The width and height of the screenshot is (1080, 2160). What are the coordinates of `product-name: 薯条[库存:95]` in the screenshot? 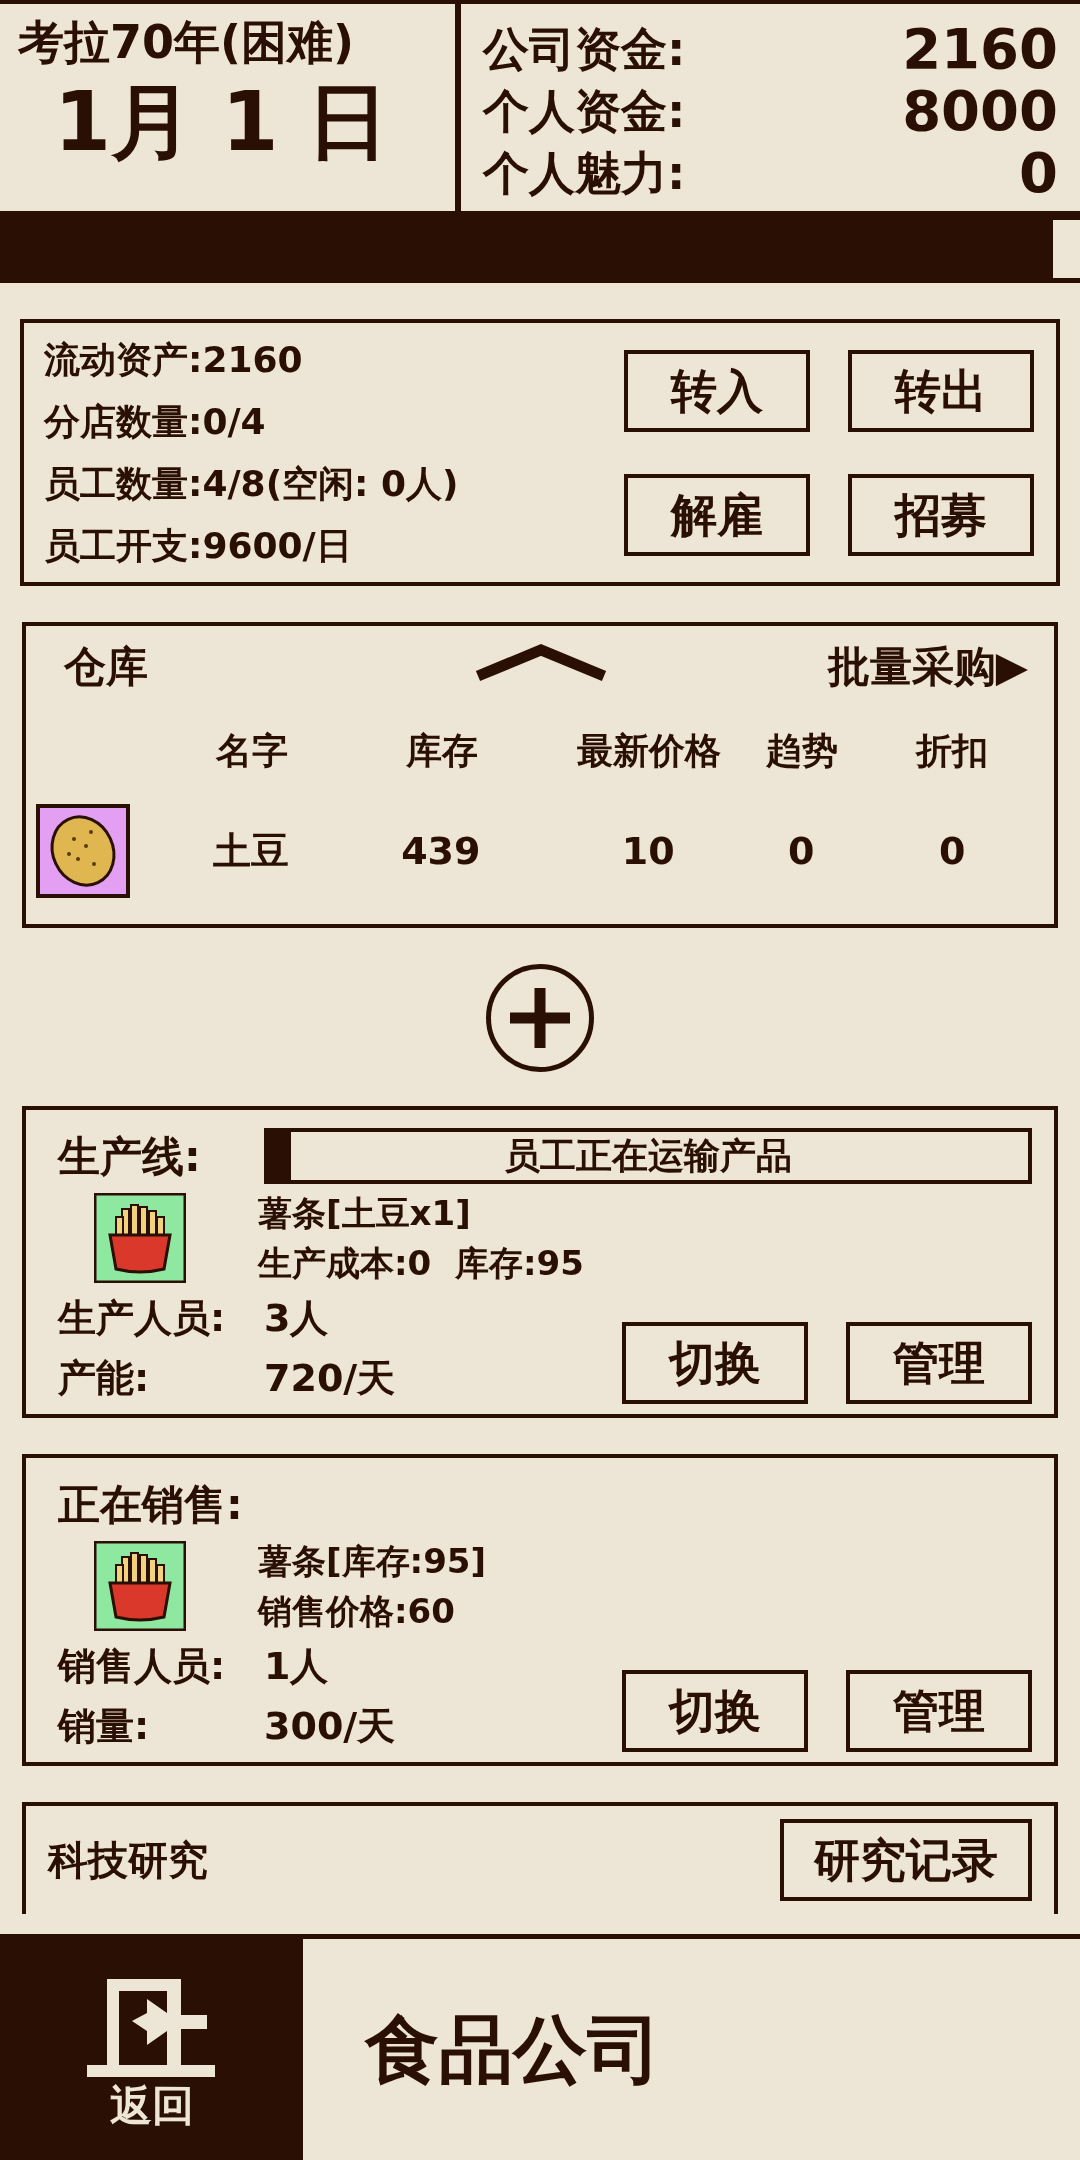 It's located at (372, 1561).